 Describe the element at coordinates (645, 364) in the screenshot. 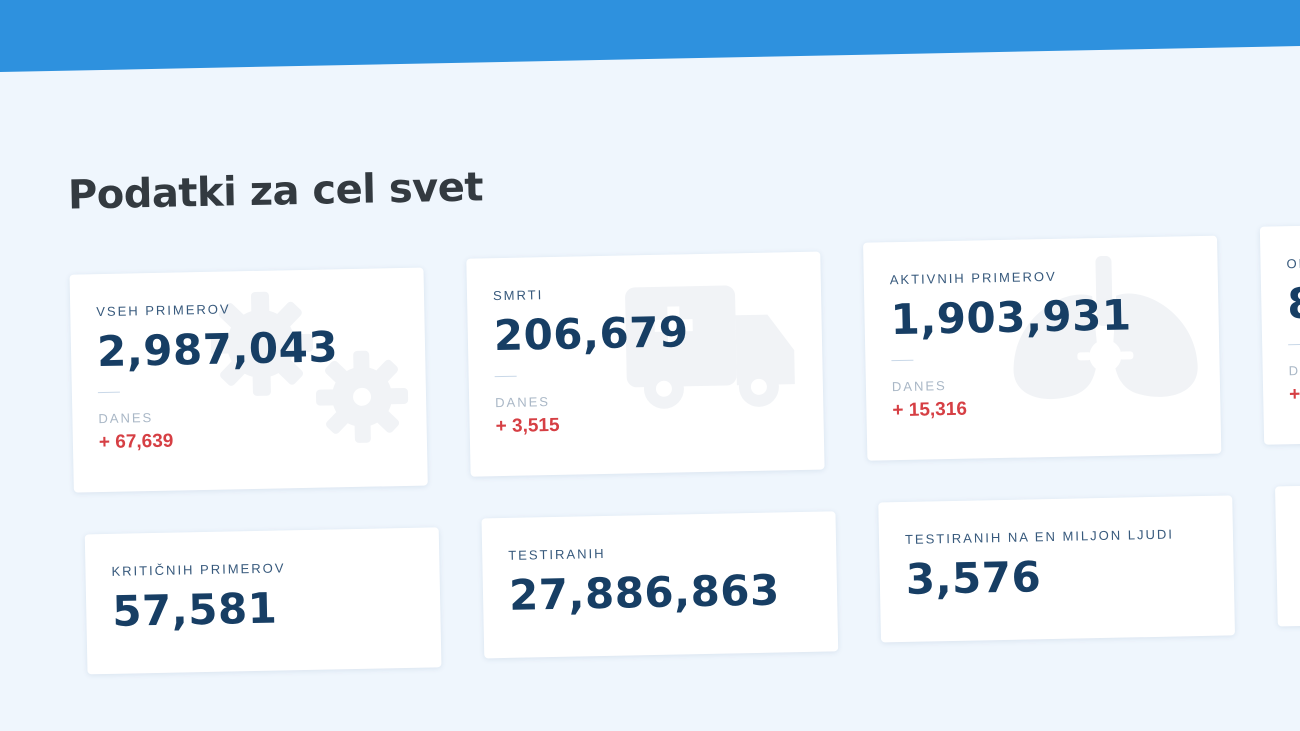

I see `stat-card-deaths: SMRTI 206,679 DANES + 3,515` at that location.